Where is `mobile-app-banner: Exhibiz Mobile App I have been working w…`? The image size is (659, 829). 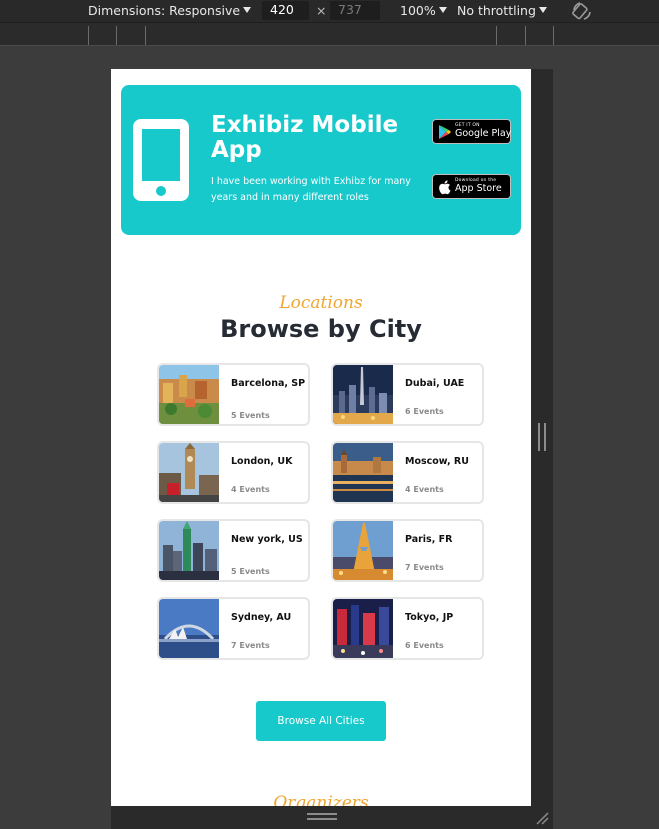 mobile-app-banner: Exhibiz Mobile App I have been working w… is located at coordinates (321, 160).